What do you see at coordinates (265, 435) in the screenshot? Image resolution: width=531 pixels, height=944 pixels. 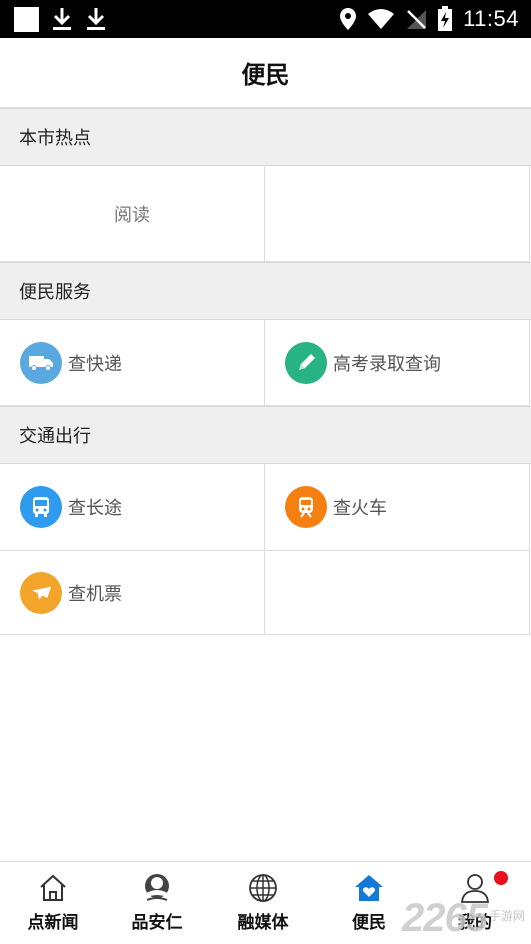 I see `section-header-transport: 交通出行` at bounding box center [265, 435].